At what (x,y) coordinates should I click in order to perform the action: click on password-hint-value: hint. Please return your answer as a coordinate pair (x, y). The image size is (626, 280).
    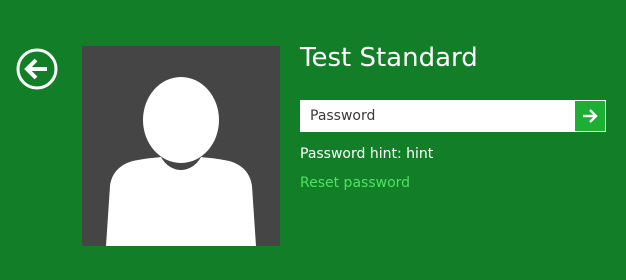
    Looking at the image, I should click on (420, 154).